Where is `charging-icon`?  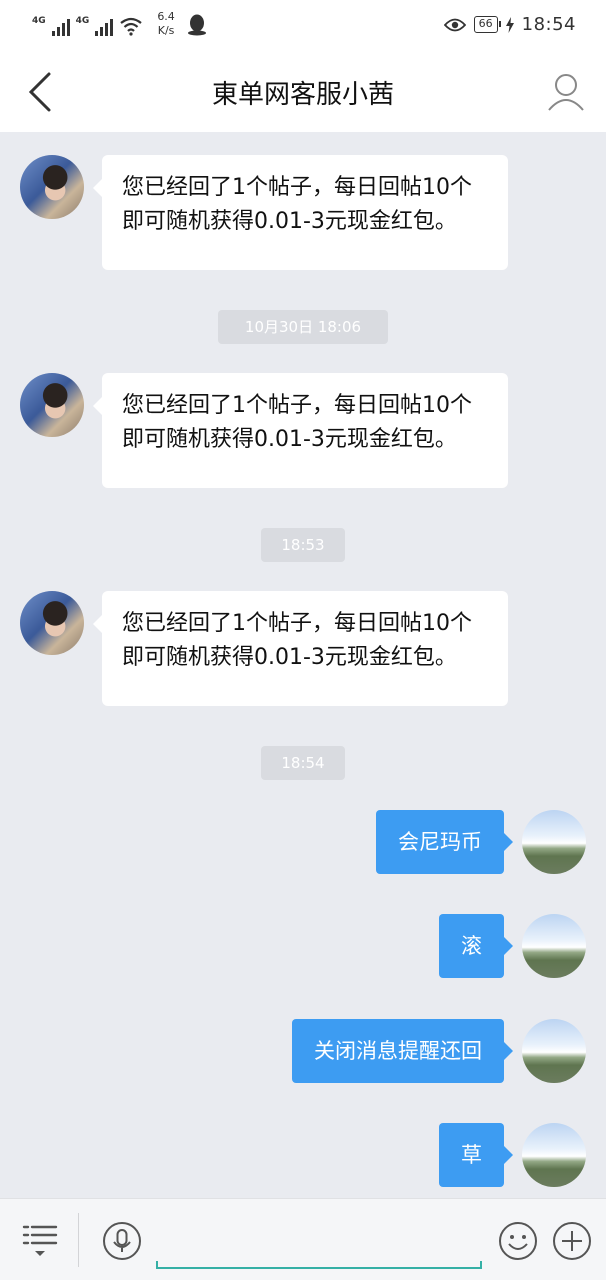 charging-icon is located at coordinates (509, 24).